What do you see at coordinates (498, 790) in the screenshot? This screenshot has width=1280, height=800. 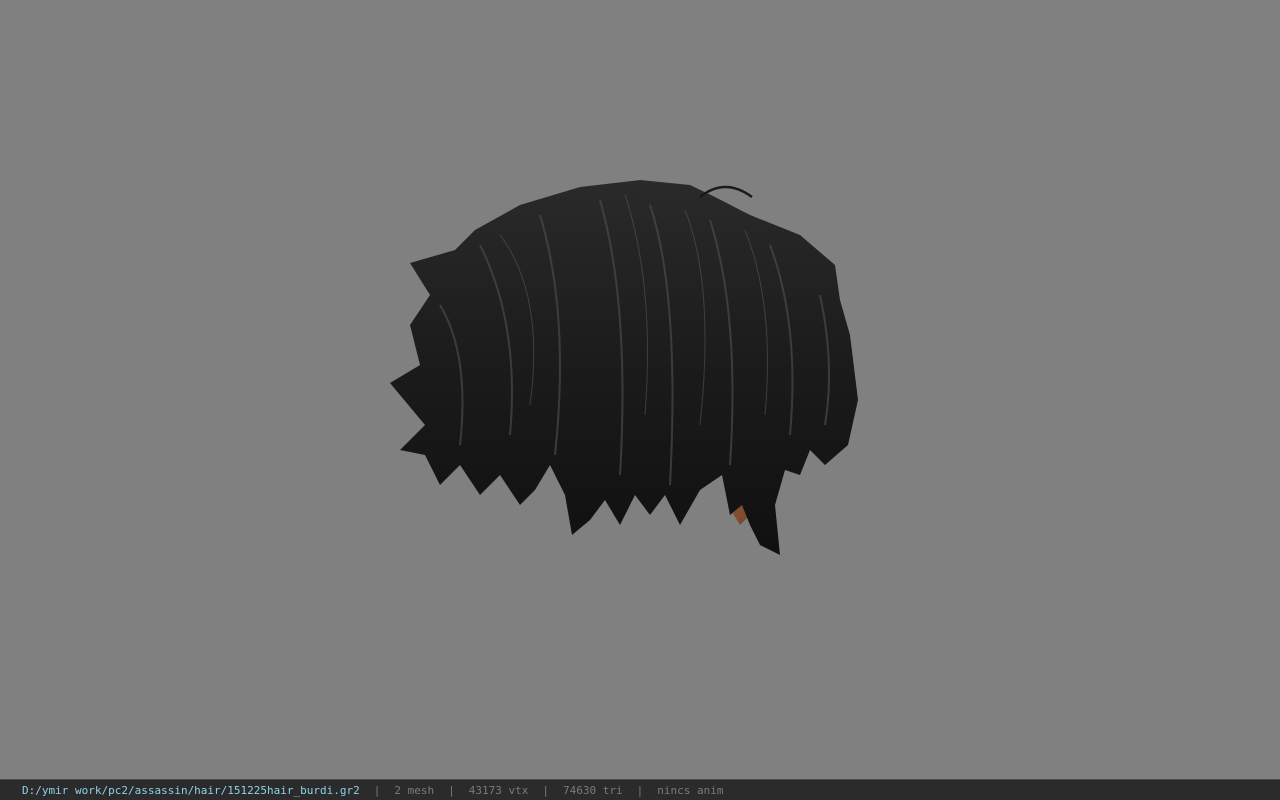 I see `vertex-count: 43173 vtx` at bounding box center [498, 790].